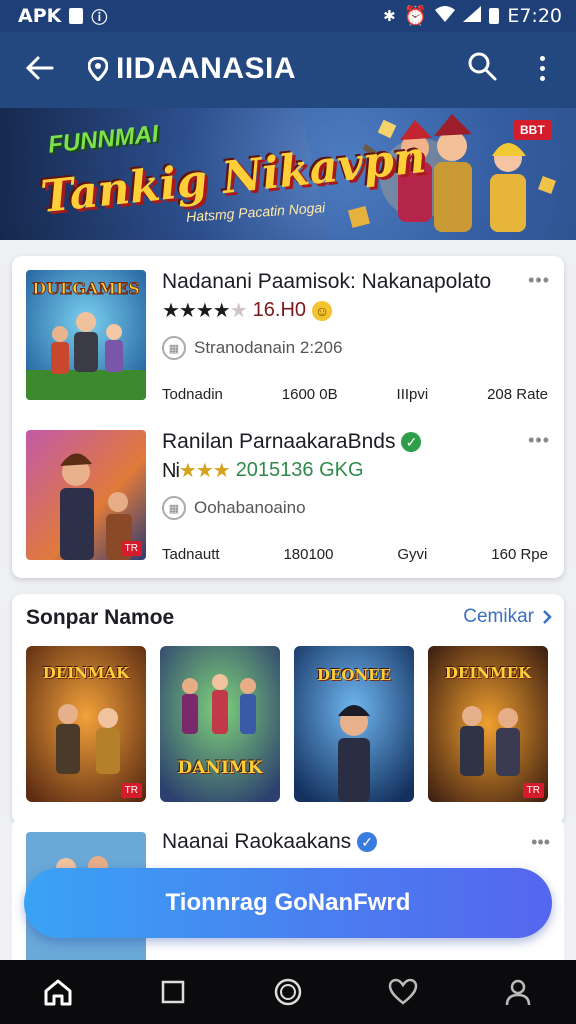 The width and height of the screenshot is (576, 1024). I want to click on square-icon, so click(173, 992).